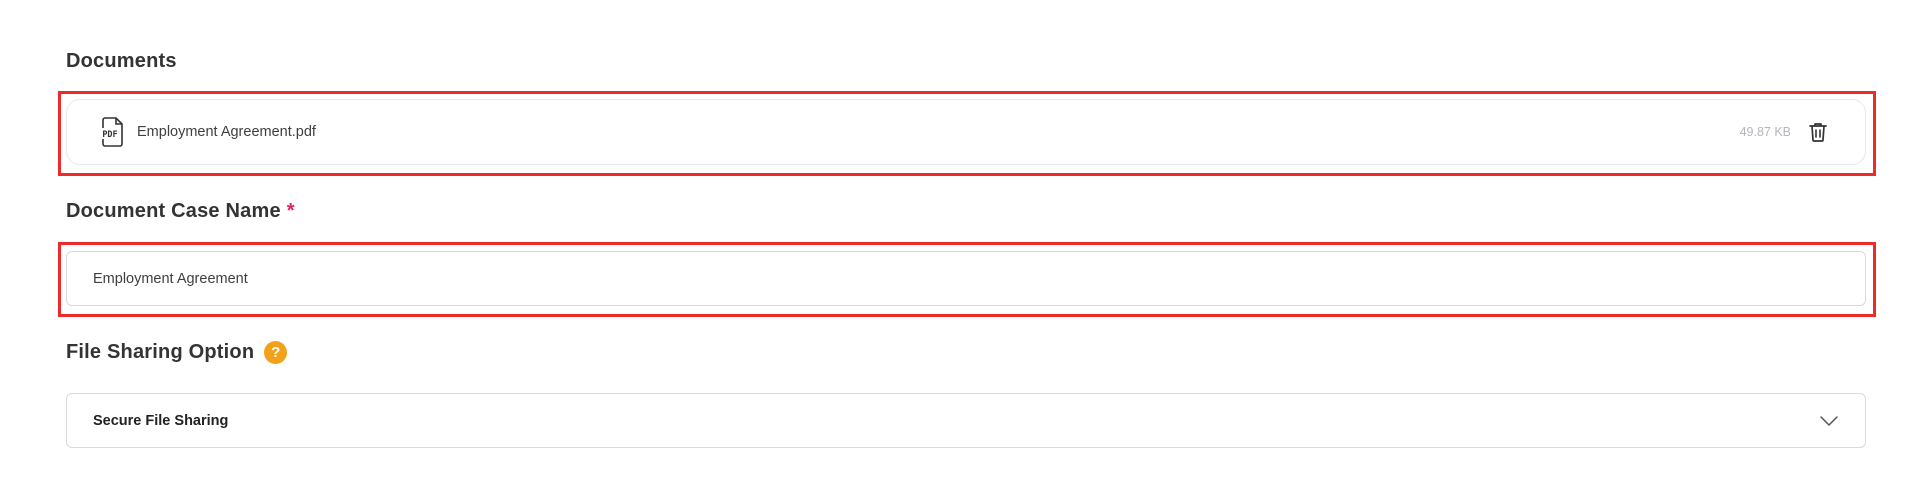  What do you see at coordinates (1765, 132) in the screenshot?
I see `file-size: 49.87 KB` at bounding box center [1765, 132].